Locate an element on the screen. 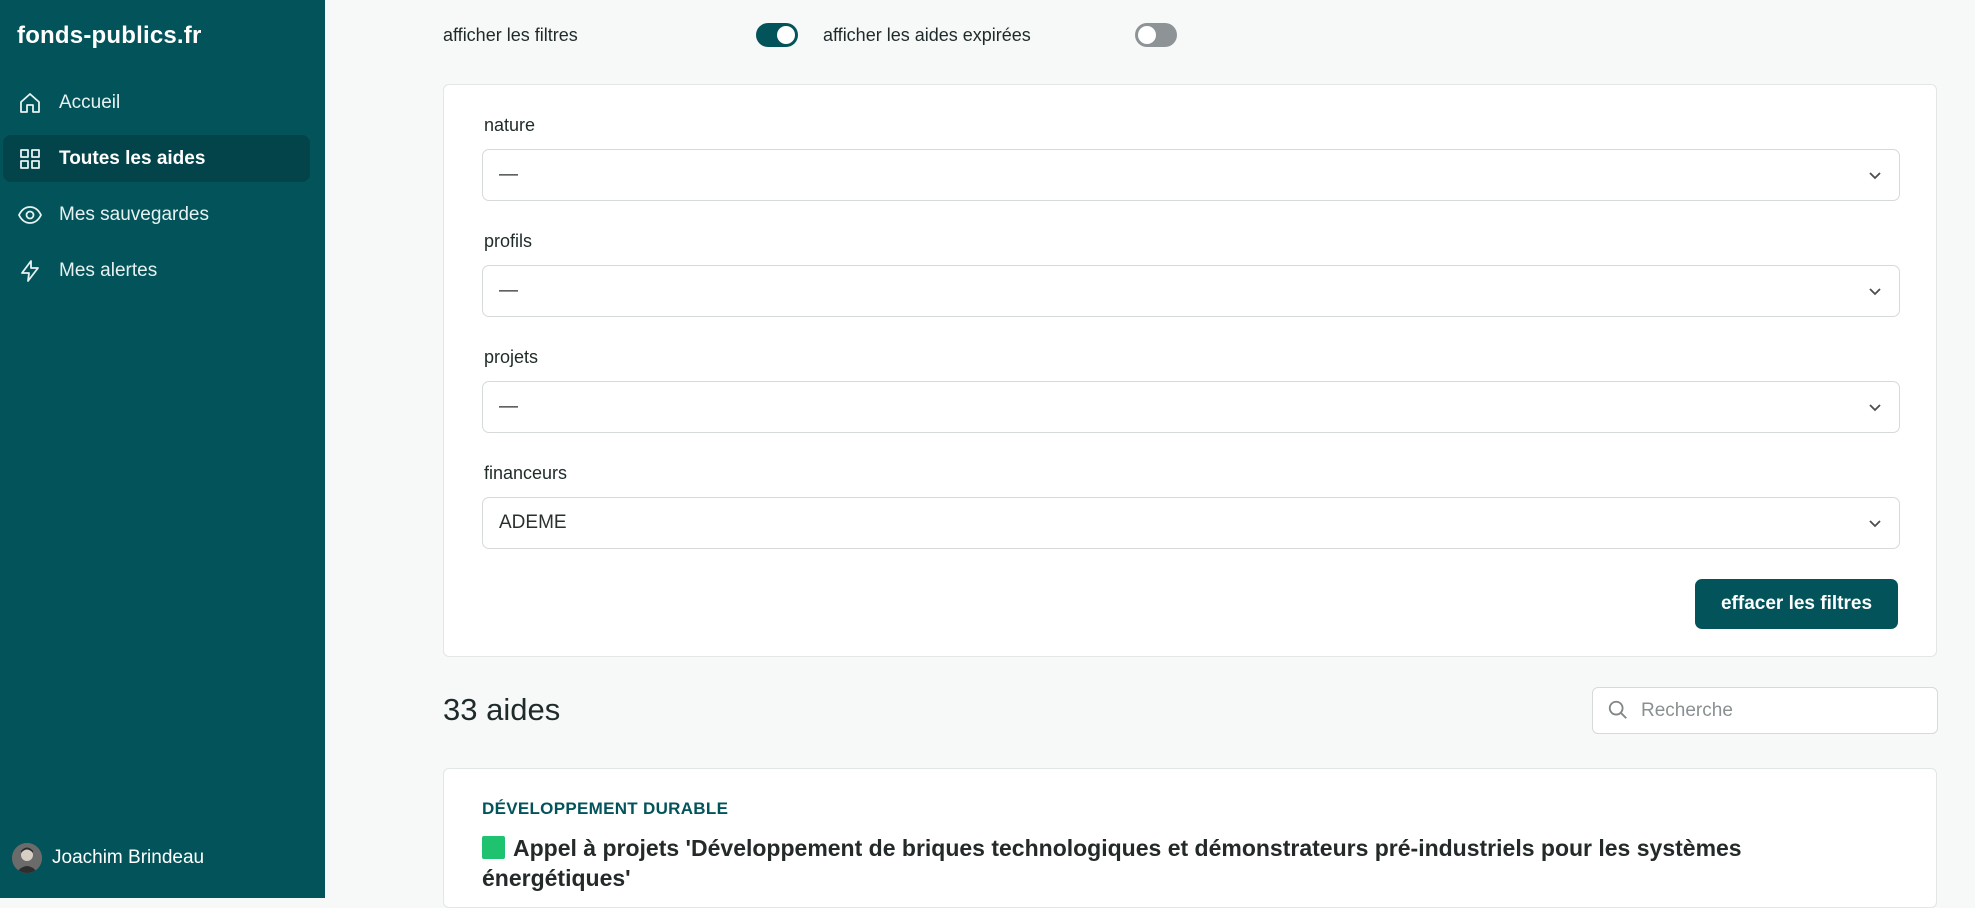 This screenshot has height=908, width=1975. projets-select: — is located at coordinates (1191, 407).